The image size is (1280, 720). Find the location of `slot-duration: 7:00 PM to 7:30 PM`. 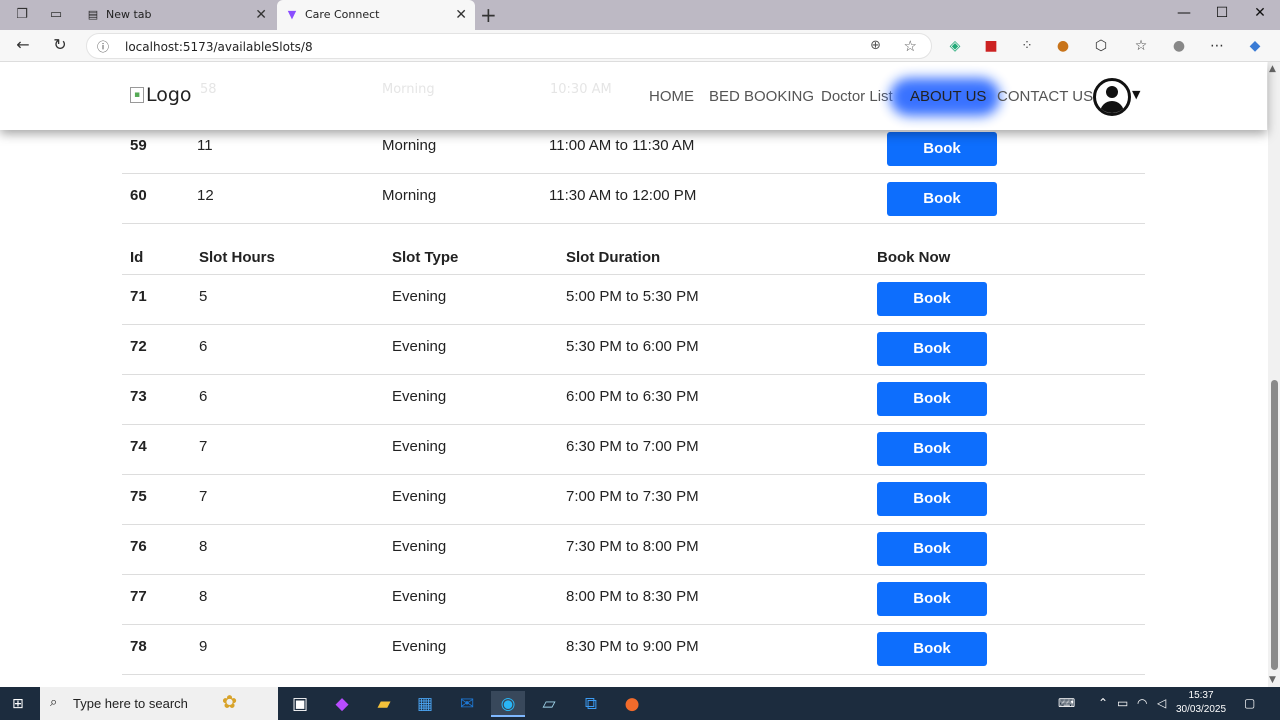

slot-duration: 7:00 PM to 7:30 PM is located at coordinates (632, 496).